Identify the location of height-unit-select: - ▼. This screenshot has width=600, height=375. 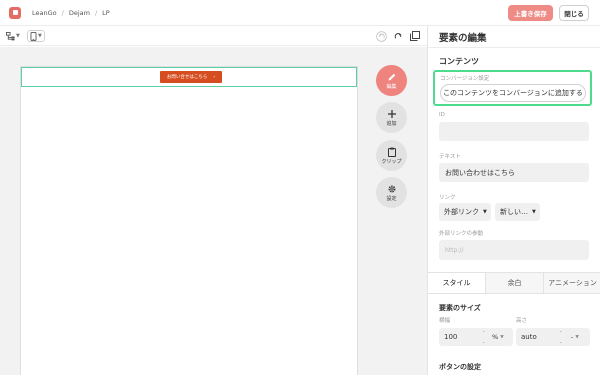
(575, 337).